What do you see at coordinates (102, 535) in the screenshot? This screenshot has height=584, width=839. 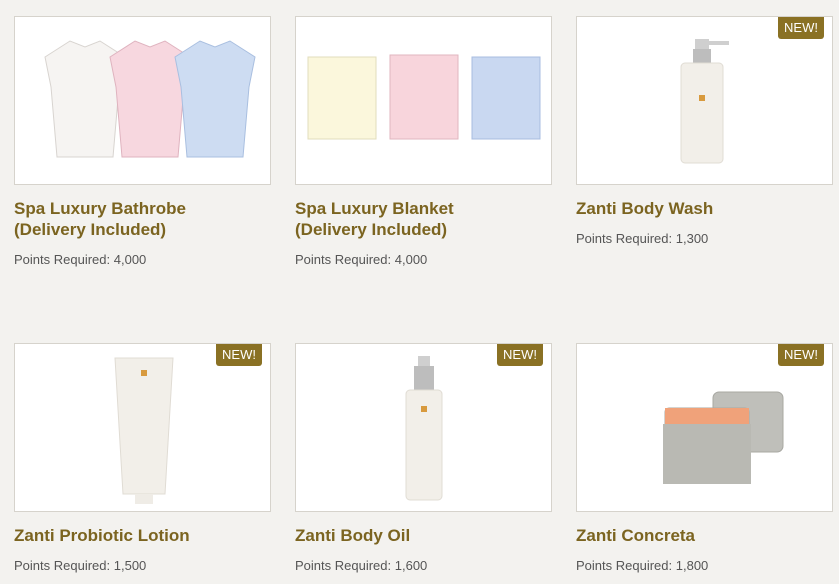 I see `title-line: Zanti Probiotic Lotion` at bounding box center [102, 535].